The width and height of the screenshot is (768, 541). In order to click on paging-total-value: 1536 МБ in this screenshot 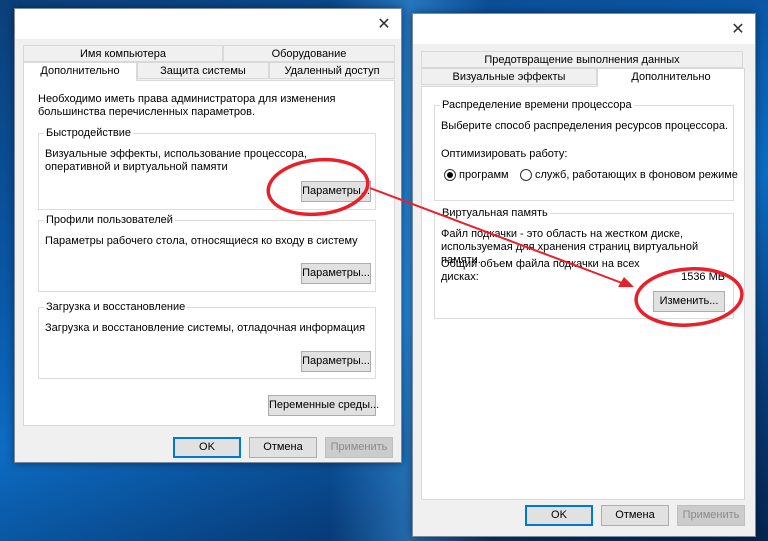, I will do `click(703, 277)`.